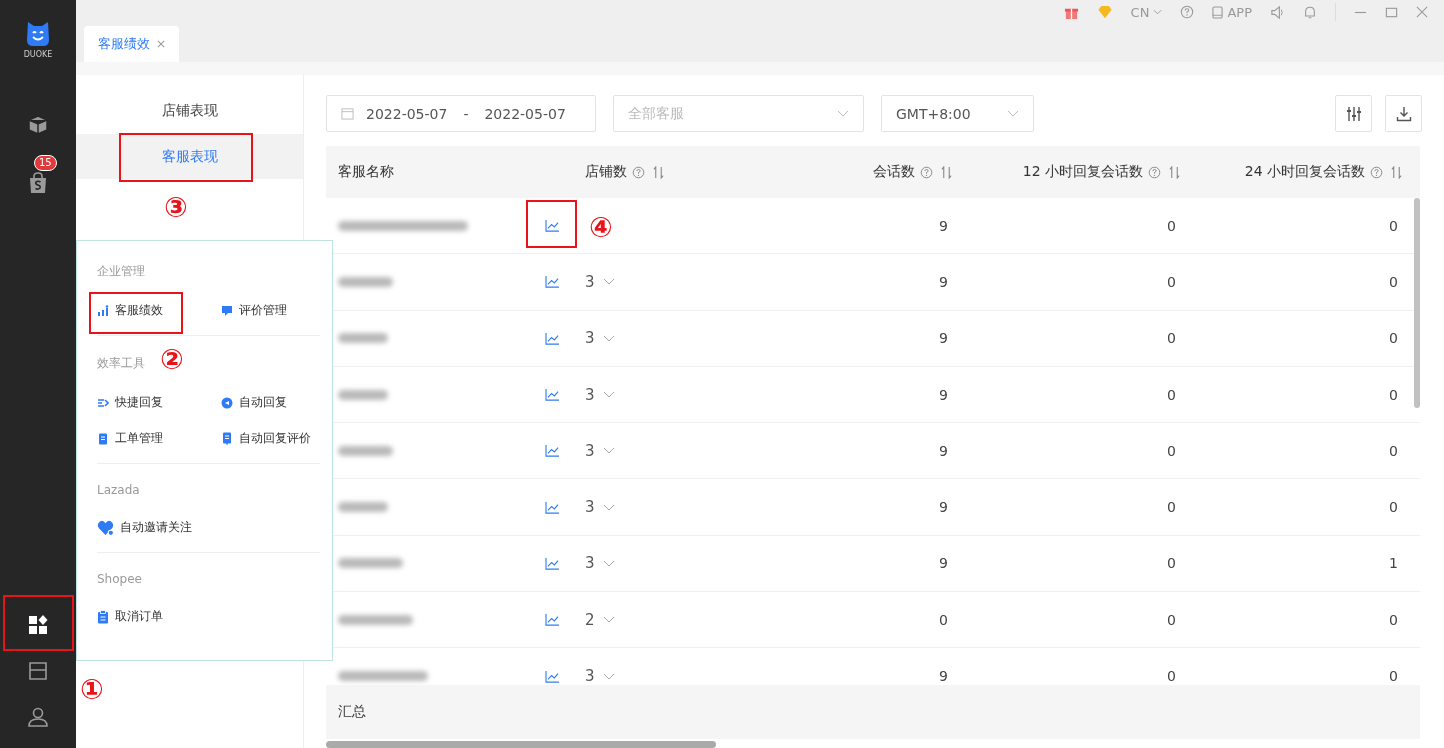 The height and width of the screenshot is (748, 1444). What do you see at coordinates (159, 310) in the screenshot?
I see `menu-item: 客服绩效` at bounding box center [159, 310].